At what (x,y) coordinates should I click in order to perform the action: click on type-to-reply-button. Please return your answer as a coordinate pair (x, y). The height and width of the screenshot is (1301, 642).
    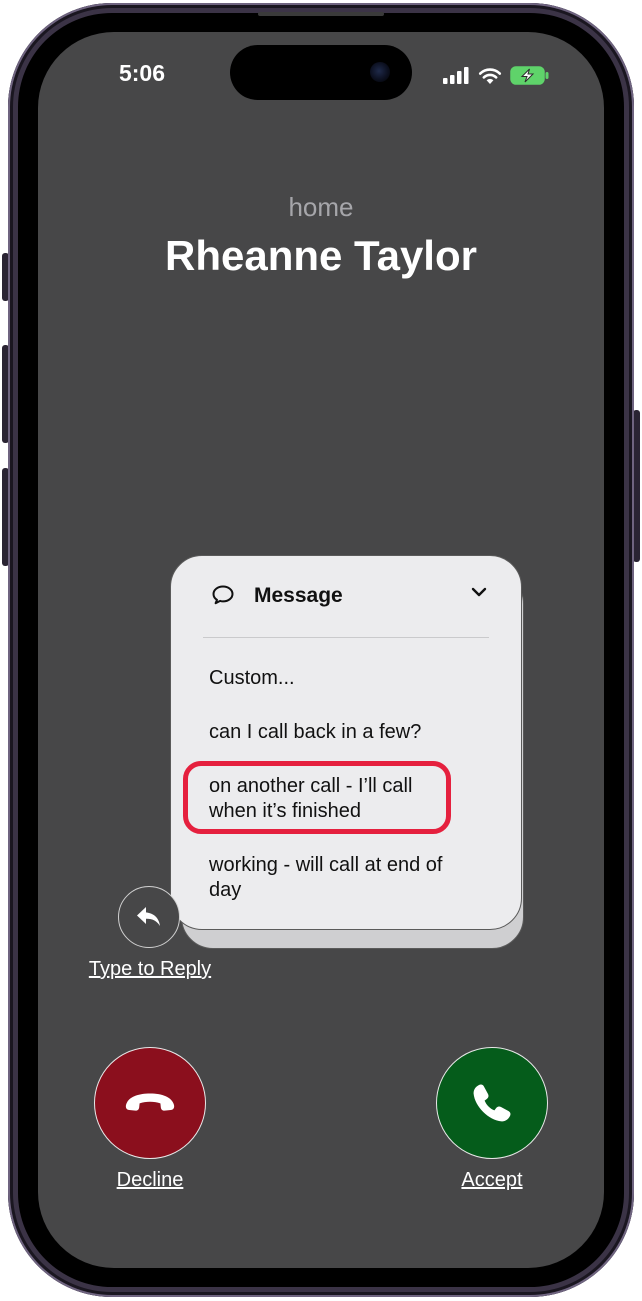
    Looking at the image, I should click on (149, 917).